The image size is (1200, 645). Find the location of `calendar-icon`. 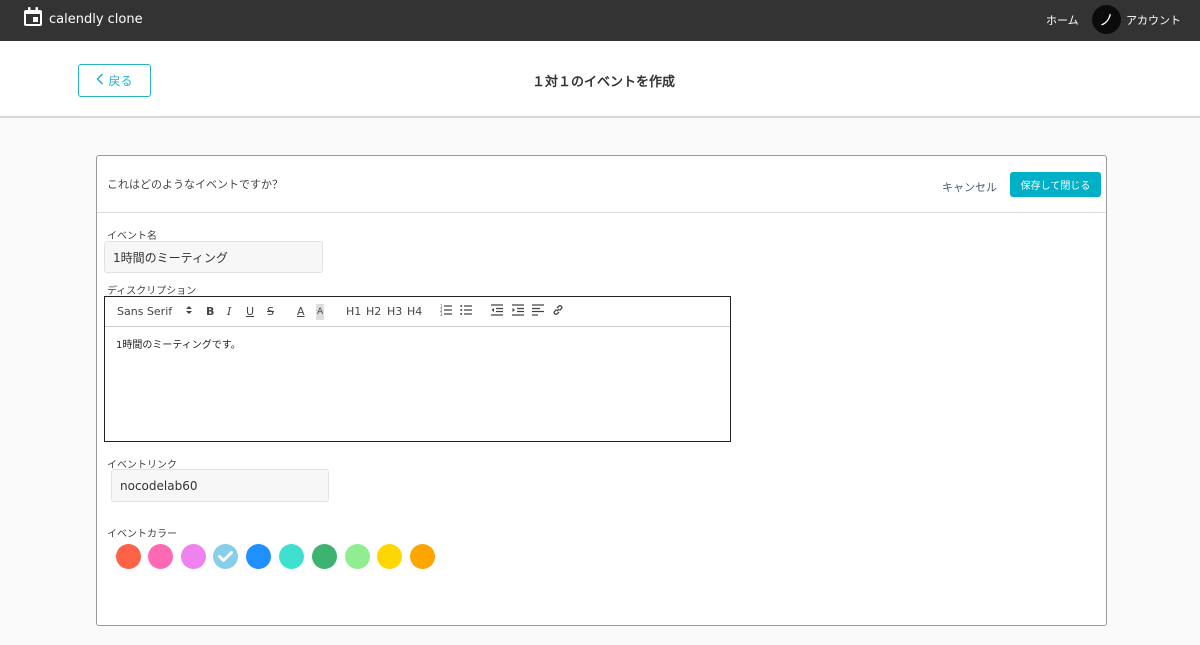

calendar-icon is located at coordinates (33, 19).